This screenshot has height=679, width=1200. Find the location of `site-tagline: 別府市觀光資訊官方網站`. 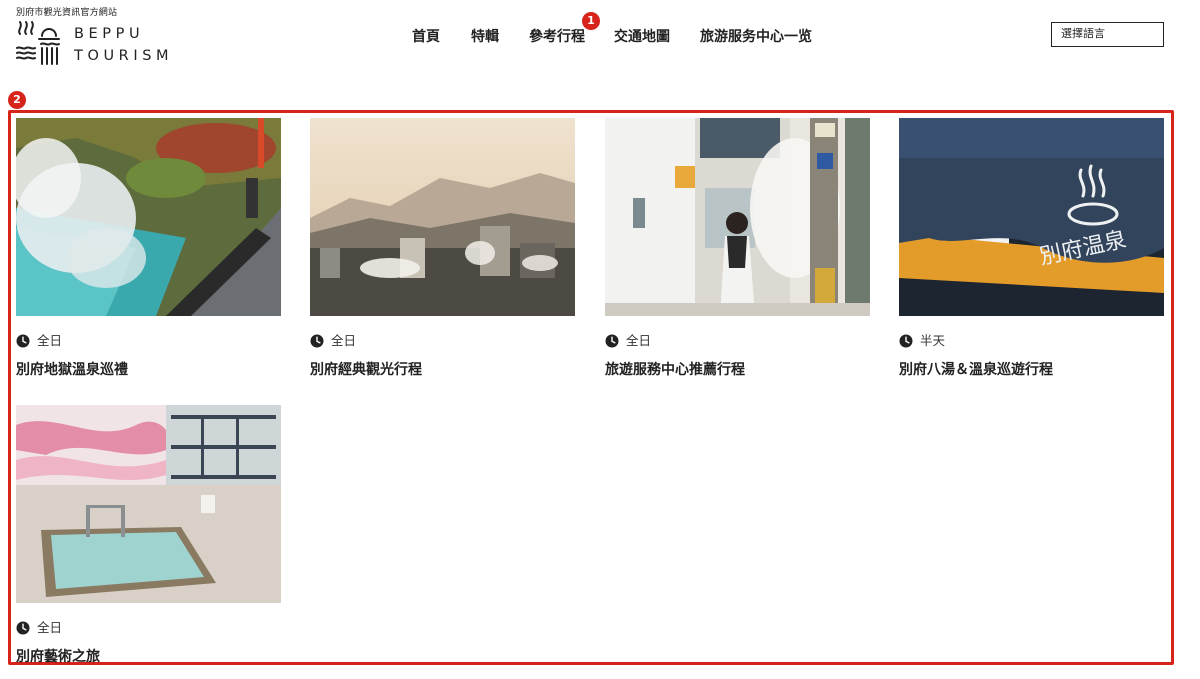

site-tagline: 別府市觀光資訊官方網站 is located at coordinates (67, 13).